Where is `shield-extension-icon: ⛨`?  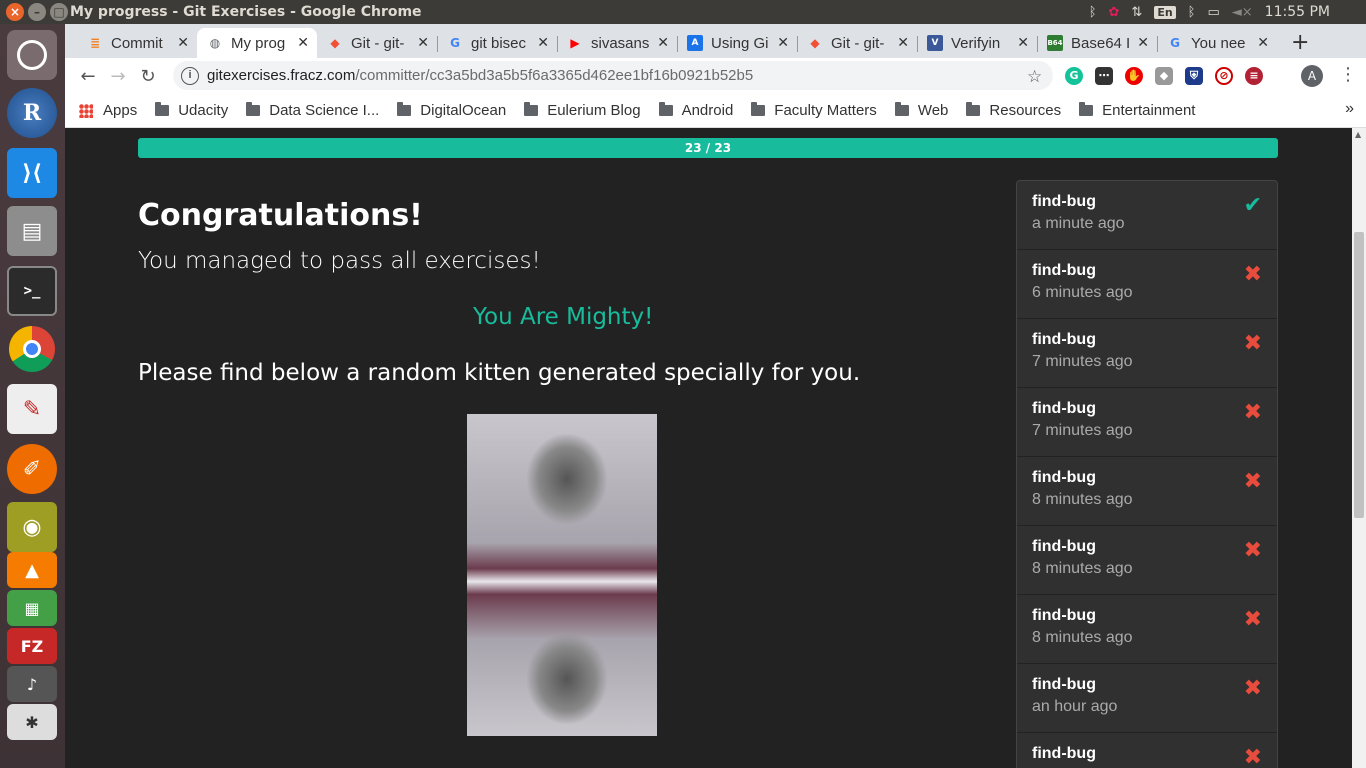
shield-extension-icon: ⛨ is located at coordinates (1194, 76).